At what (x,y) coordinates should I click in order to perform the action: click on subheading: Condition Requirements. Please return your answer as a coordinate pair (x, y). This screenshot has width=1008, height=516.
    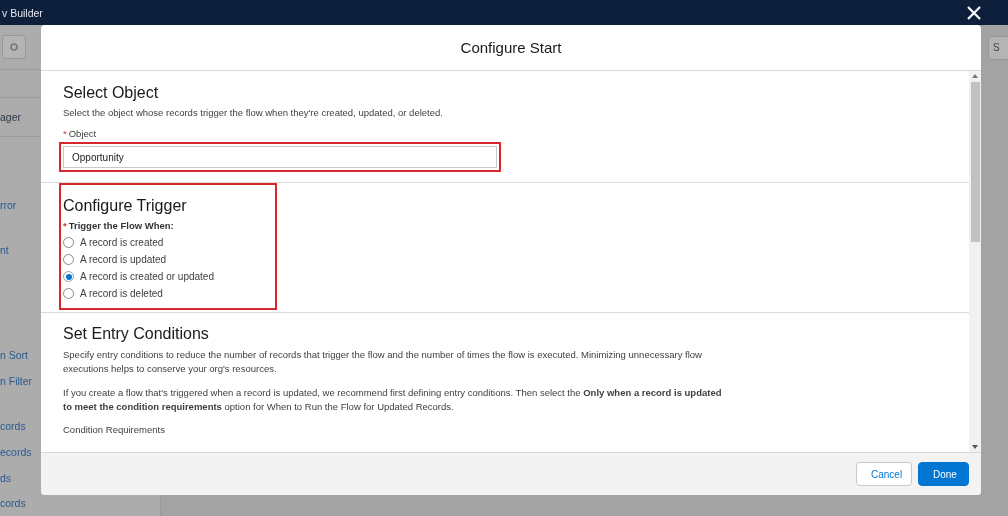
    Looking at the image, I should click on (114, 429).